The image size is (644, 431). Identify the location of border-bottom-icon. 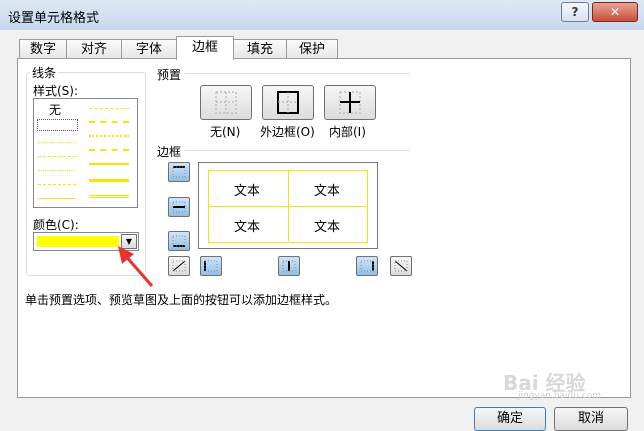
(179, 241).